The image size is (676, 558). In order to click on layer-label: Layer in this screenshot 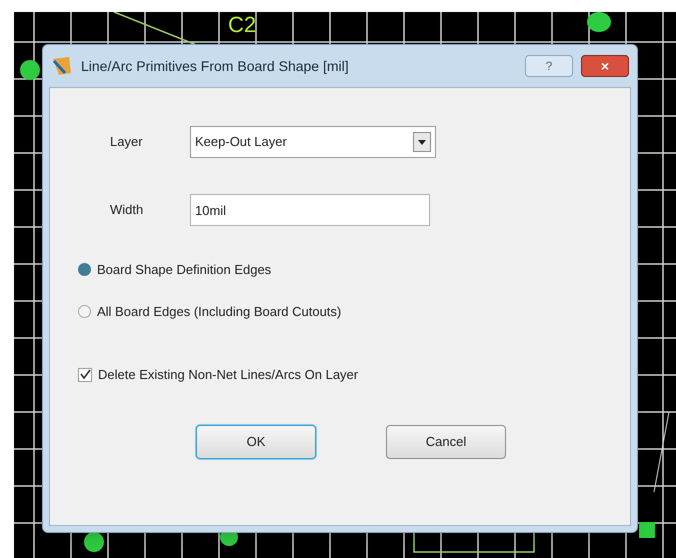, I will do `click(127, 142)`.